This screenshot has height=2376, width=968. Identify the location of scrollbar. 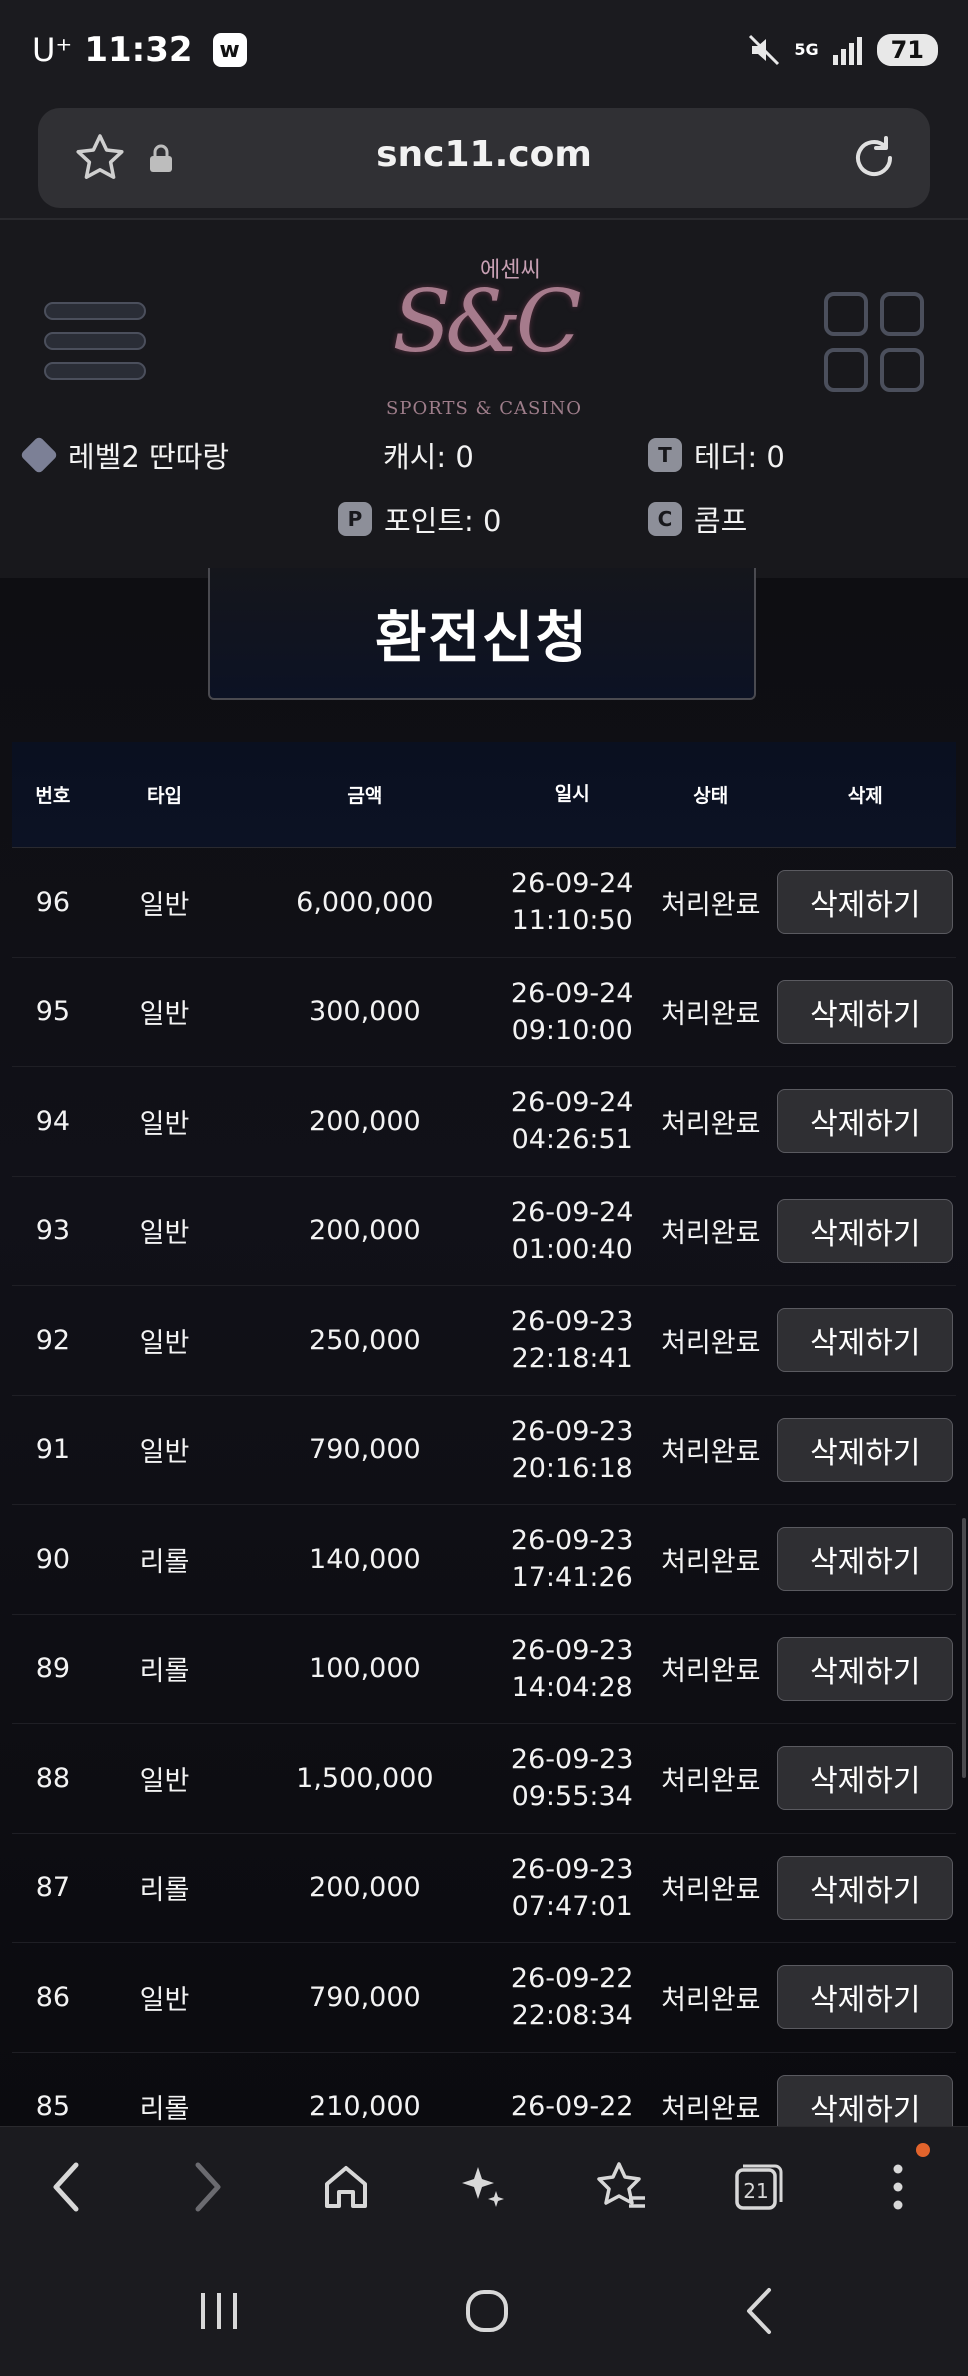
(964, 1648).